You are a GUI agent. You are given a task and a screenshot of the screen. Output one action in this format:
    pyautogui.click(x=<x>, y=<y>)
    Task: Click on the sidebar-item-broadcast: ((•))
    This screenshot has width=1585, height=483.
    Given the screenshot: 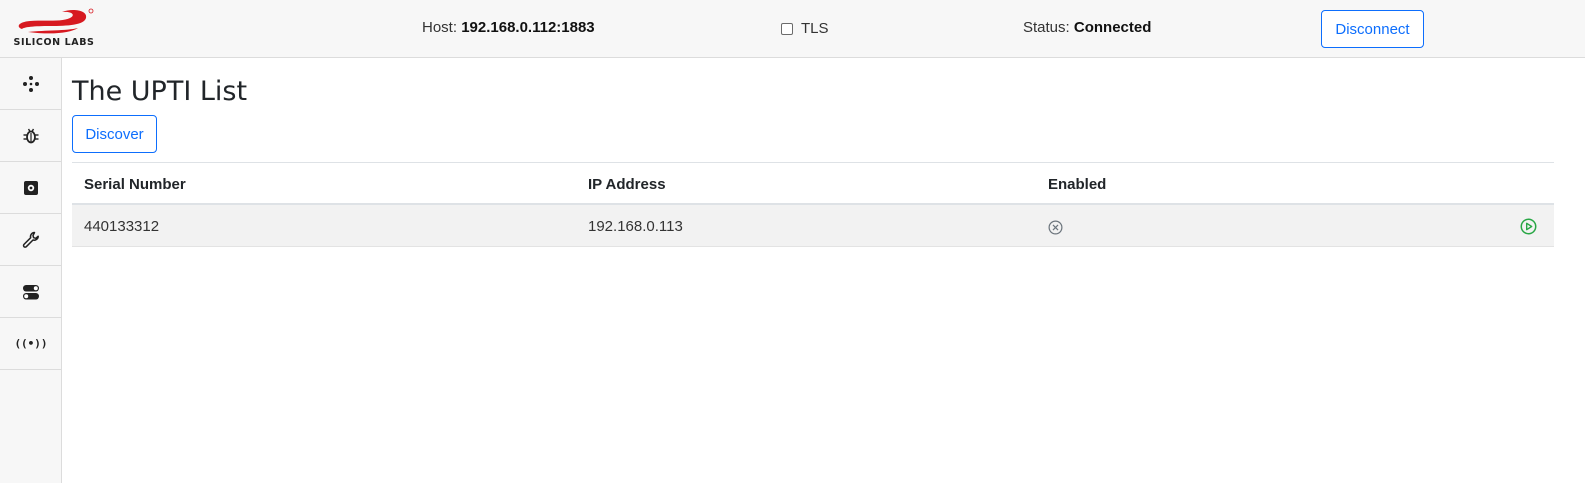 What is the action you would take?
    pyautogui.click(x=31, y=344)
    